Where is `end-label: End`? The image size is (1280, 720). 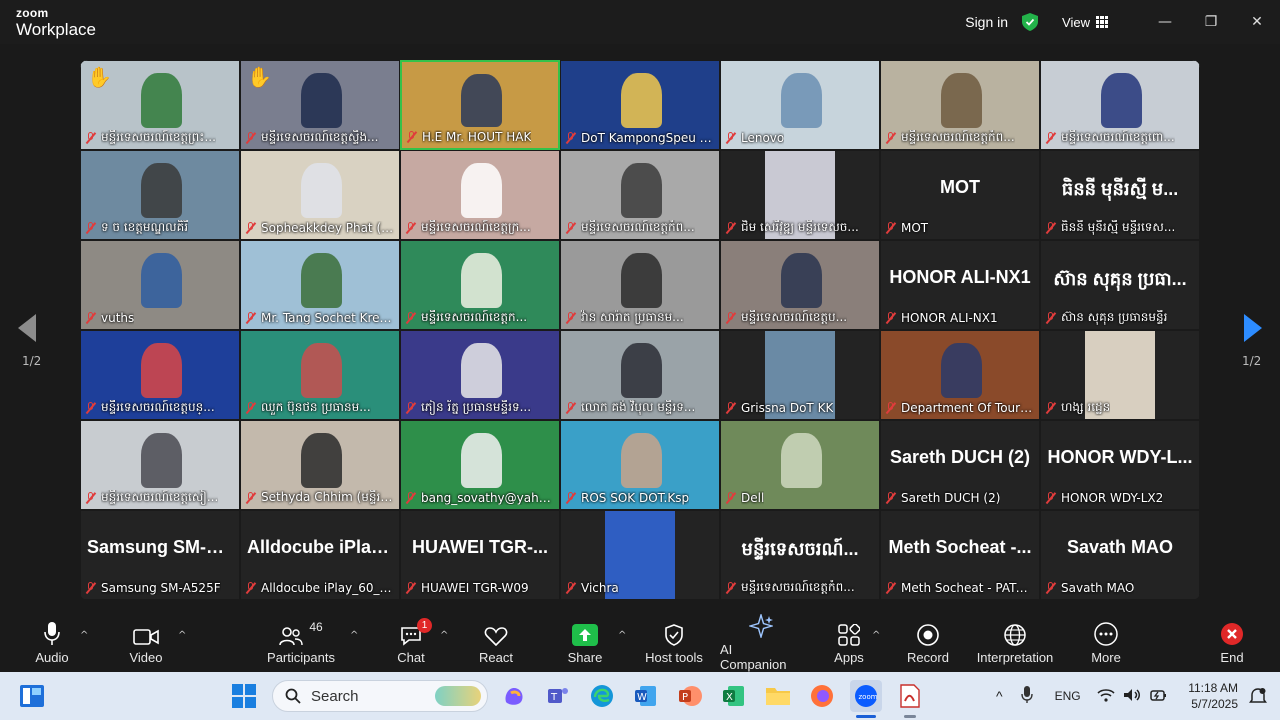 end-label: End is located at coordinates (1232, 657).